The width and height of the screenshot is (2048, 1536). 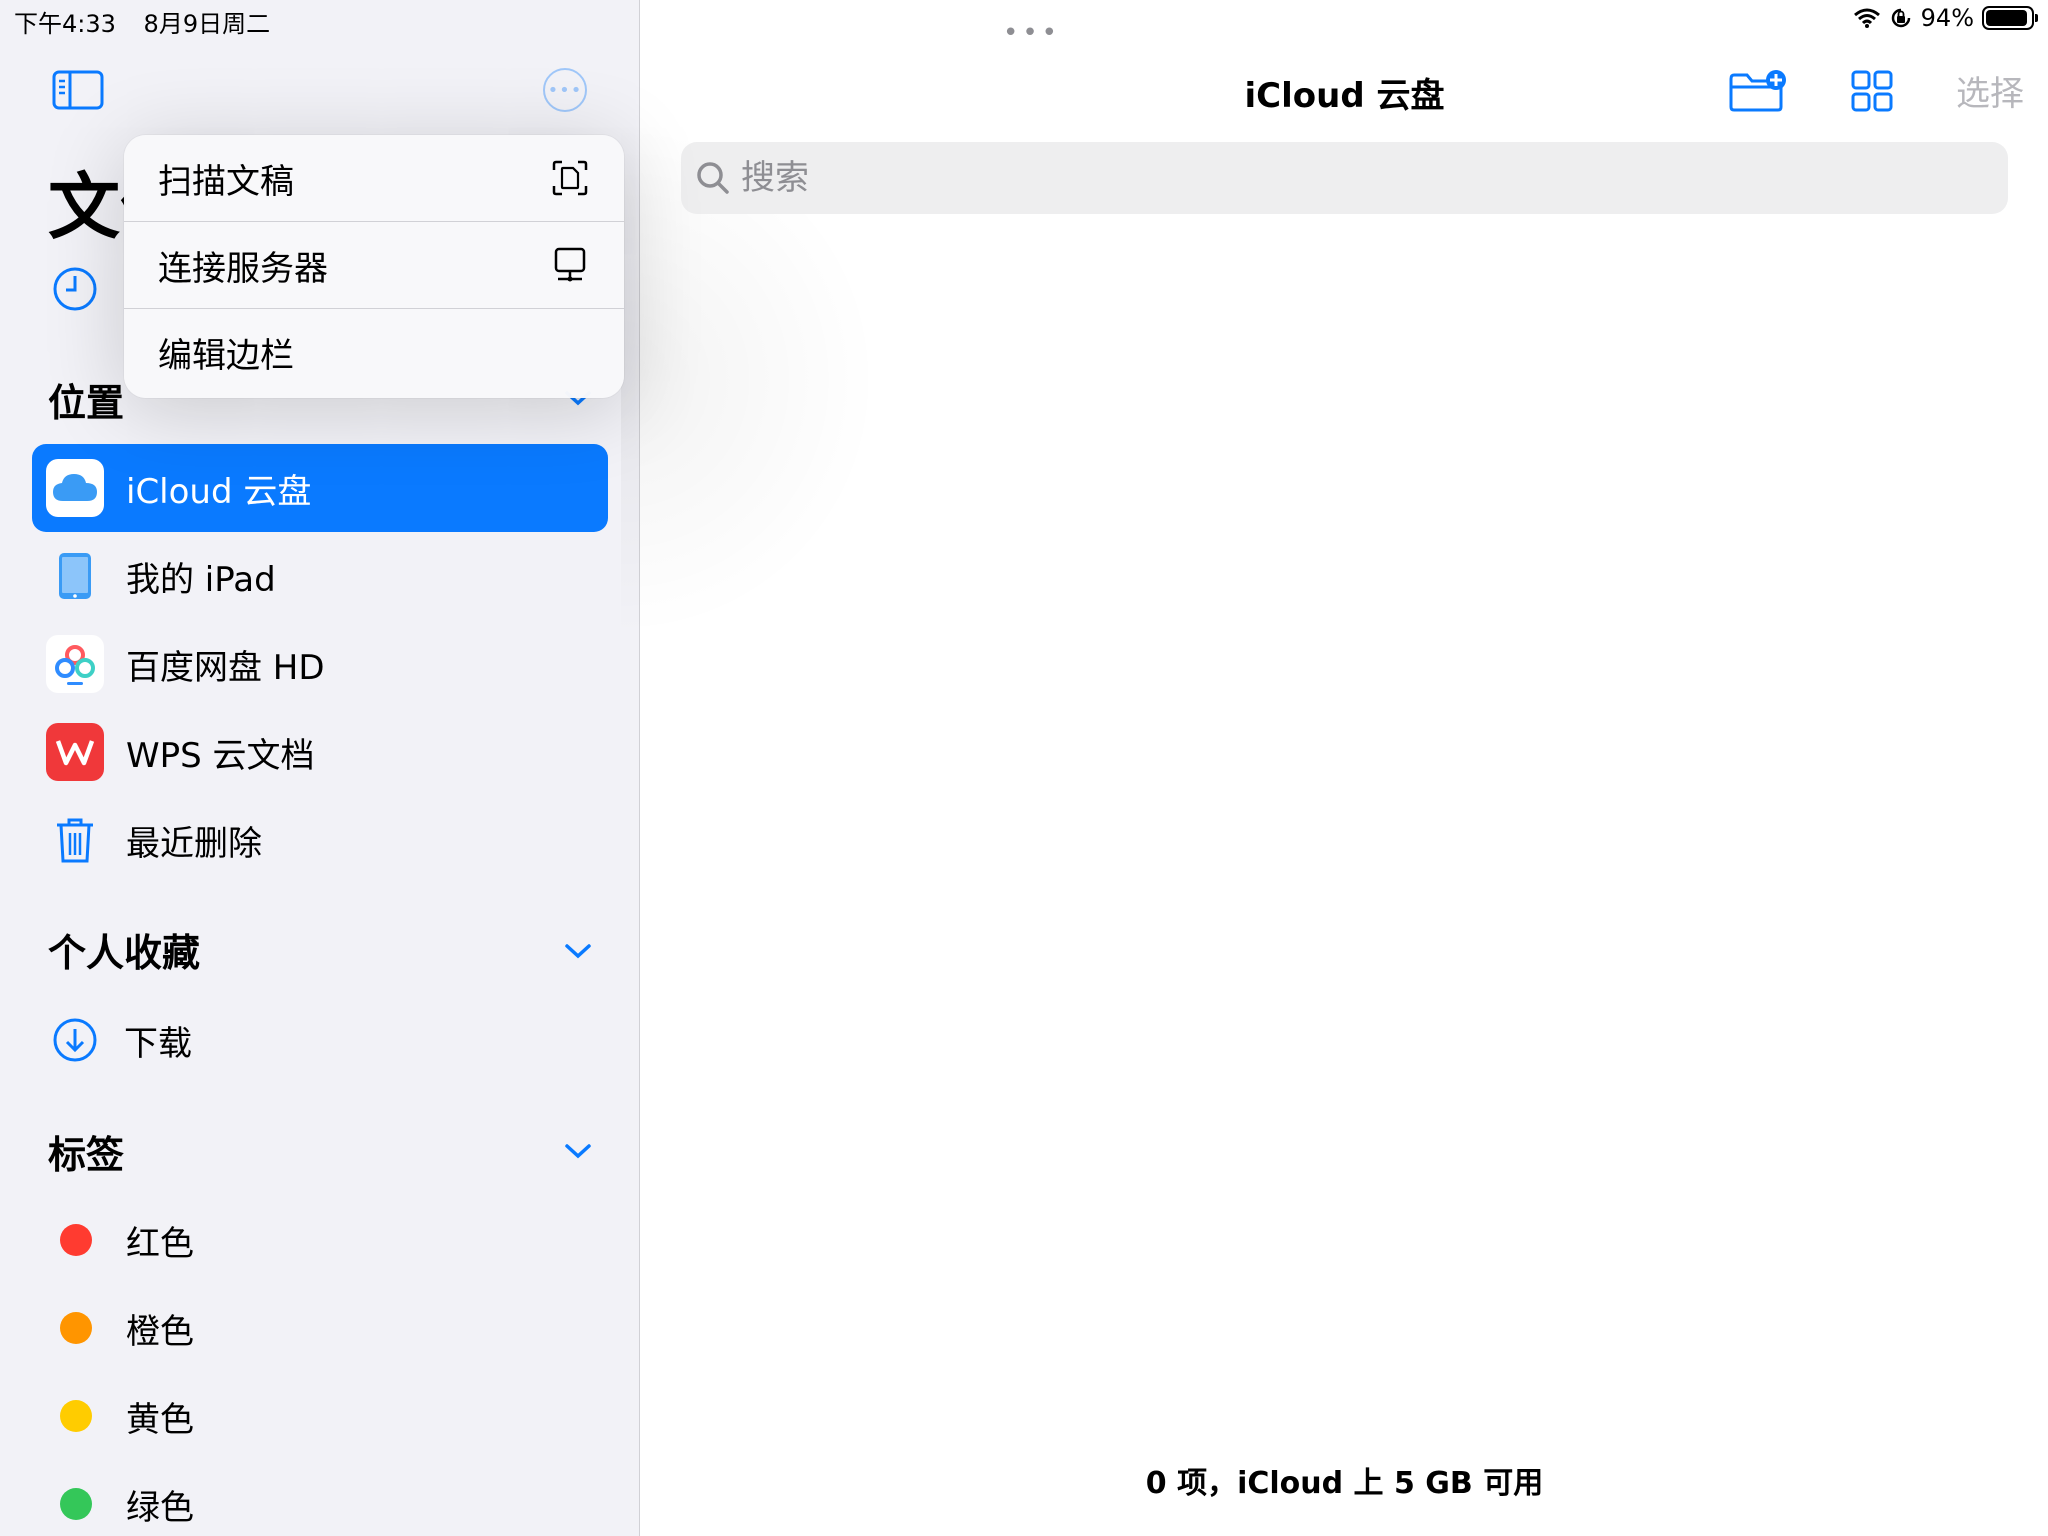 I want to click on icloud-icon, so click(x=75, y=488).